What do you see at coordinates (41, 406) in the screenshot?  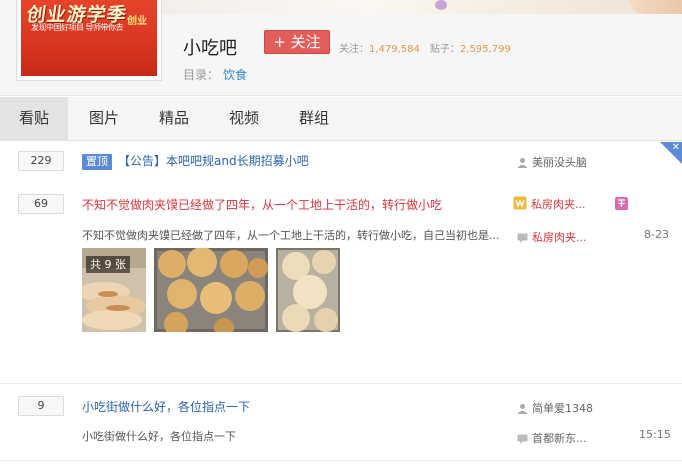 I see `reply-count: 9` at bounding box center [41, 406].